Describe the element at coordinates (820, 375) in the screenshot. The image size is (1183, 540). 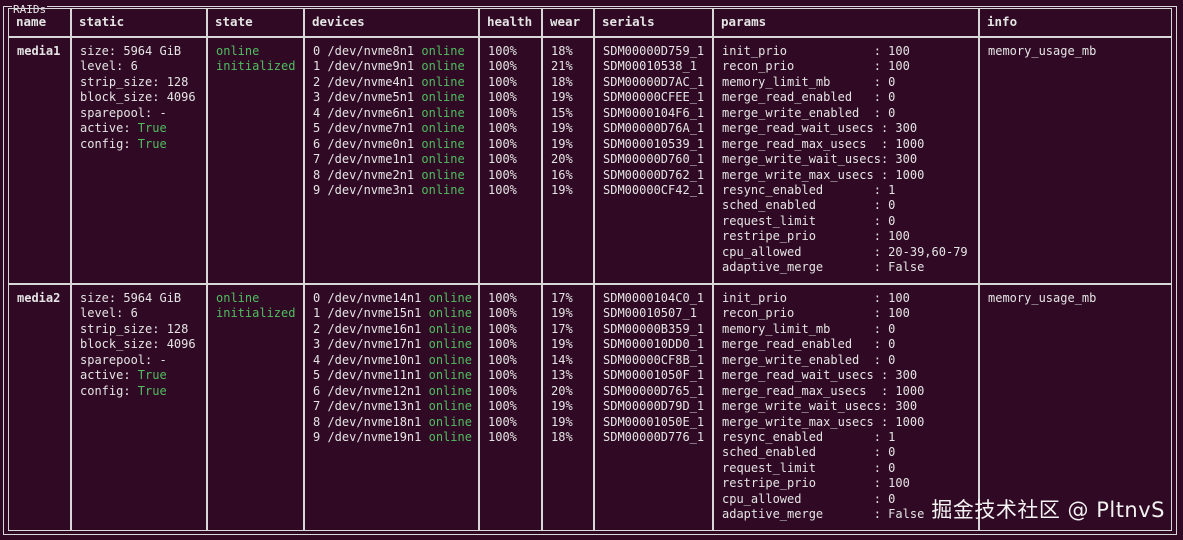
I see `param-item: merge_read_wait_usecs : 300` at that location.